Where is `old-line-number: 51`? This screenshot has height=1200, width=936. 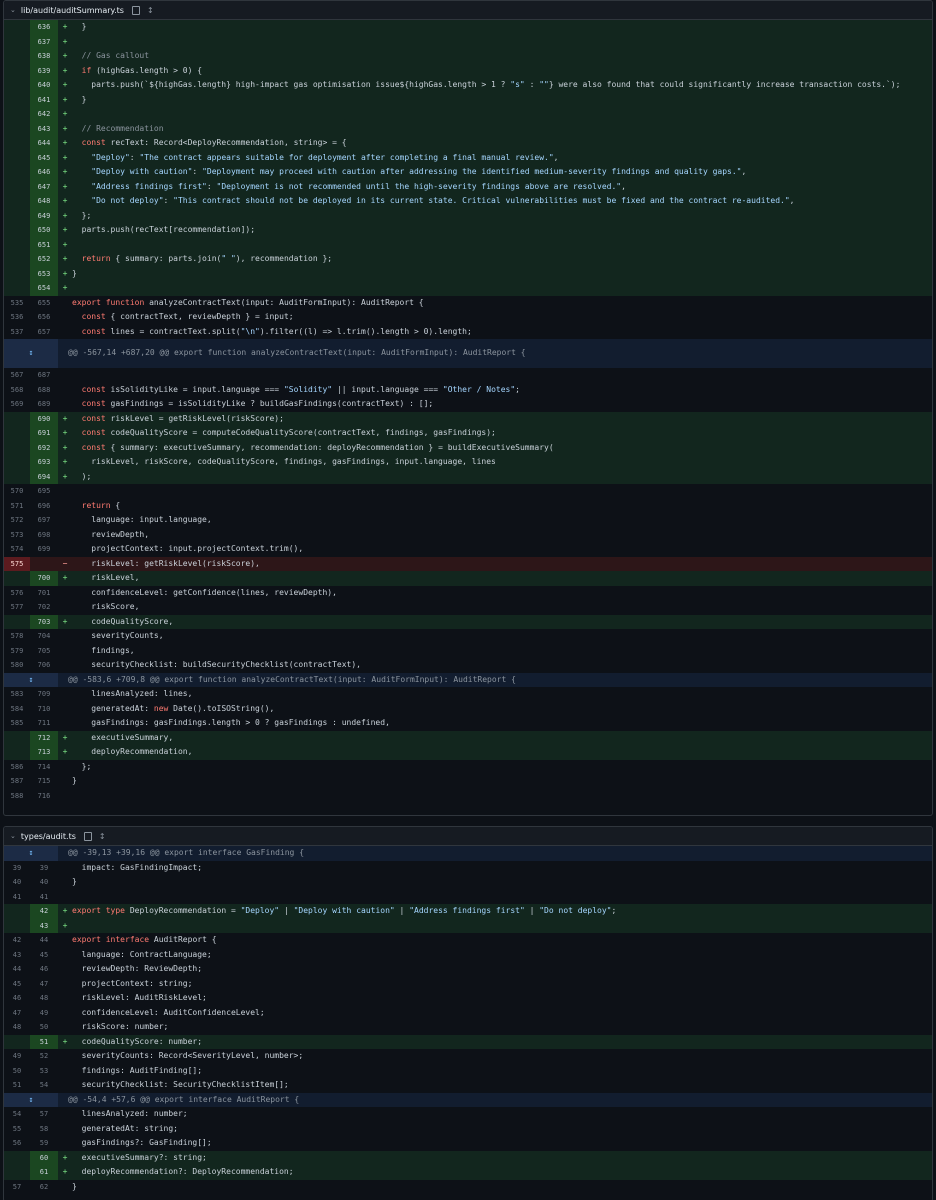
old-line-number: 51 is located at coordinates (17, 1085).